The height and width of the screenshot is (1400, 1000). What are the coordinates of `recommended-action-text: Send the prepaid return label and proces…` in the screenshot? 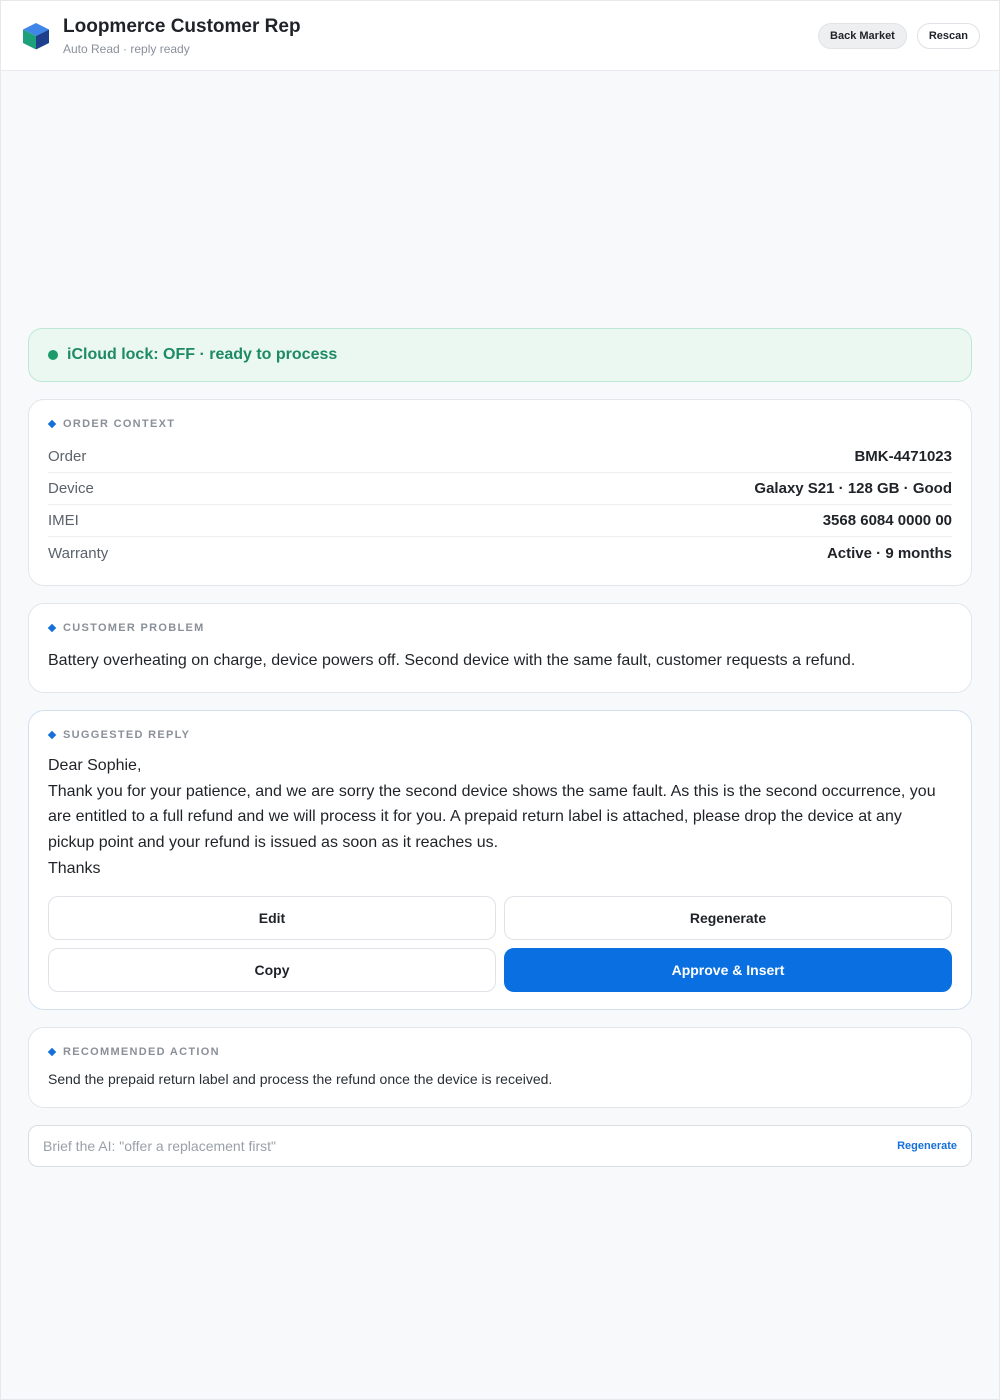 It's located at (300, 1078).